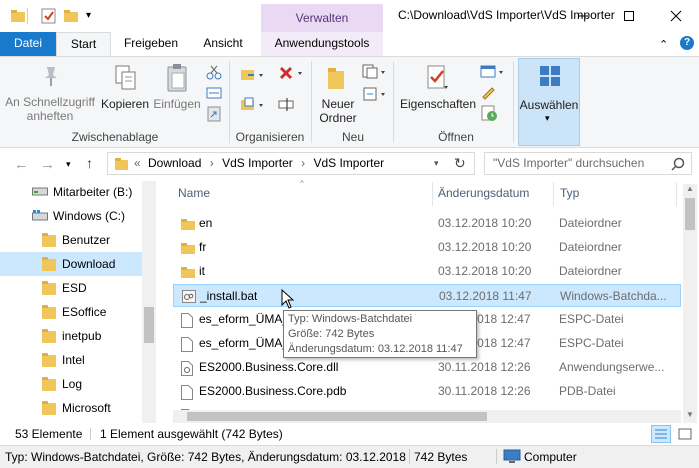  What do you see at coordinates (690, 188) in the screenshot?
I see `scroll-up-icon: ▲` at bounding box center [690, 188].